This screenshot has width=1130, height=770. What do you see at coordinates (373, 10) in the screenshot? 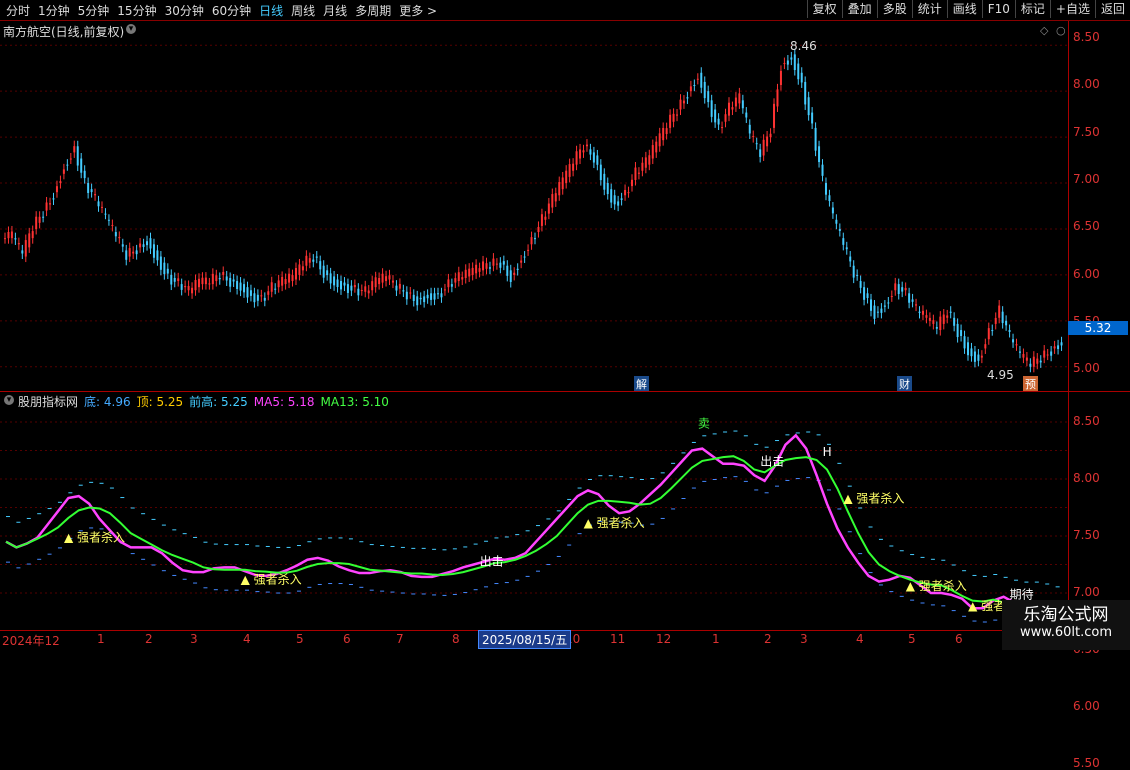
I see `period-tab: 多周期` at bounding box center [373, 10].